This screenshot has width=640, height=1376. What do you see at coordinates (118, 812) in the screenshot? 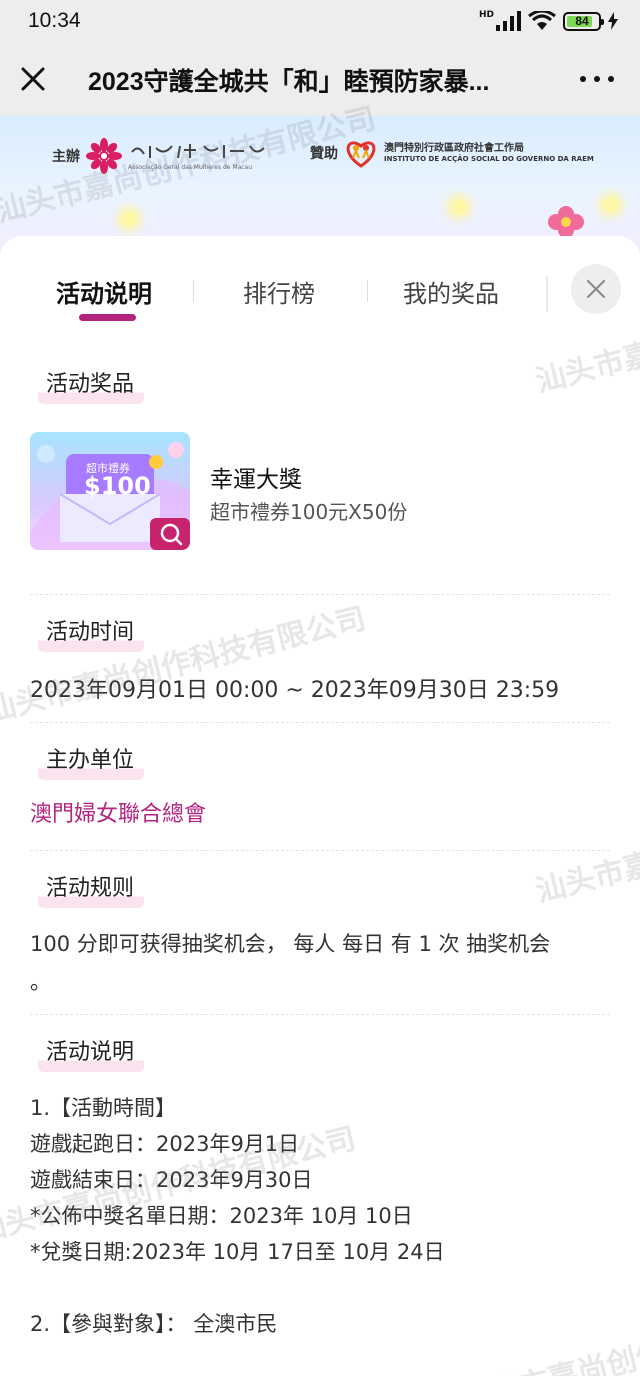
I see `organizer-link: 澳門婦女聯合總會` at bounding box center [118, 812].